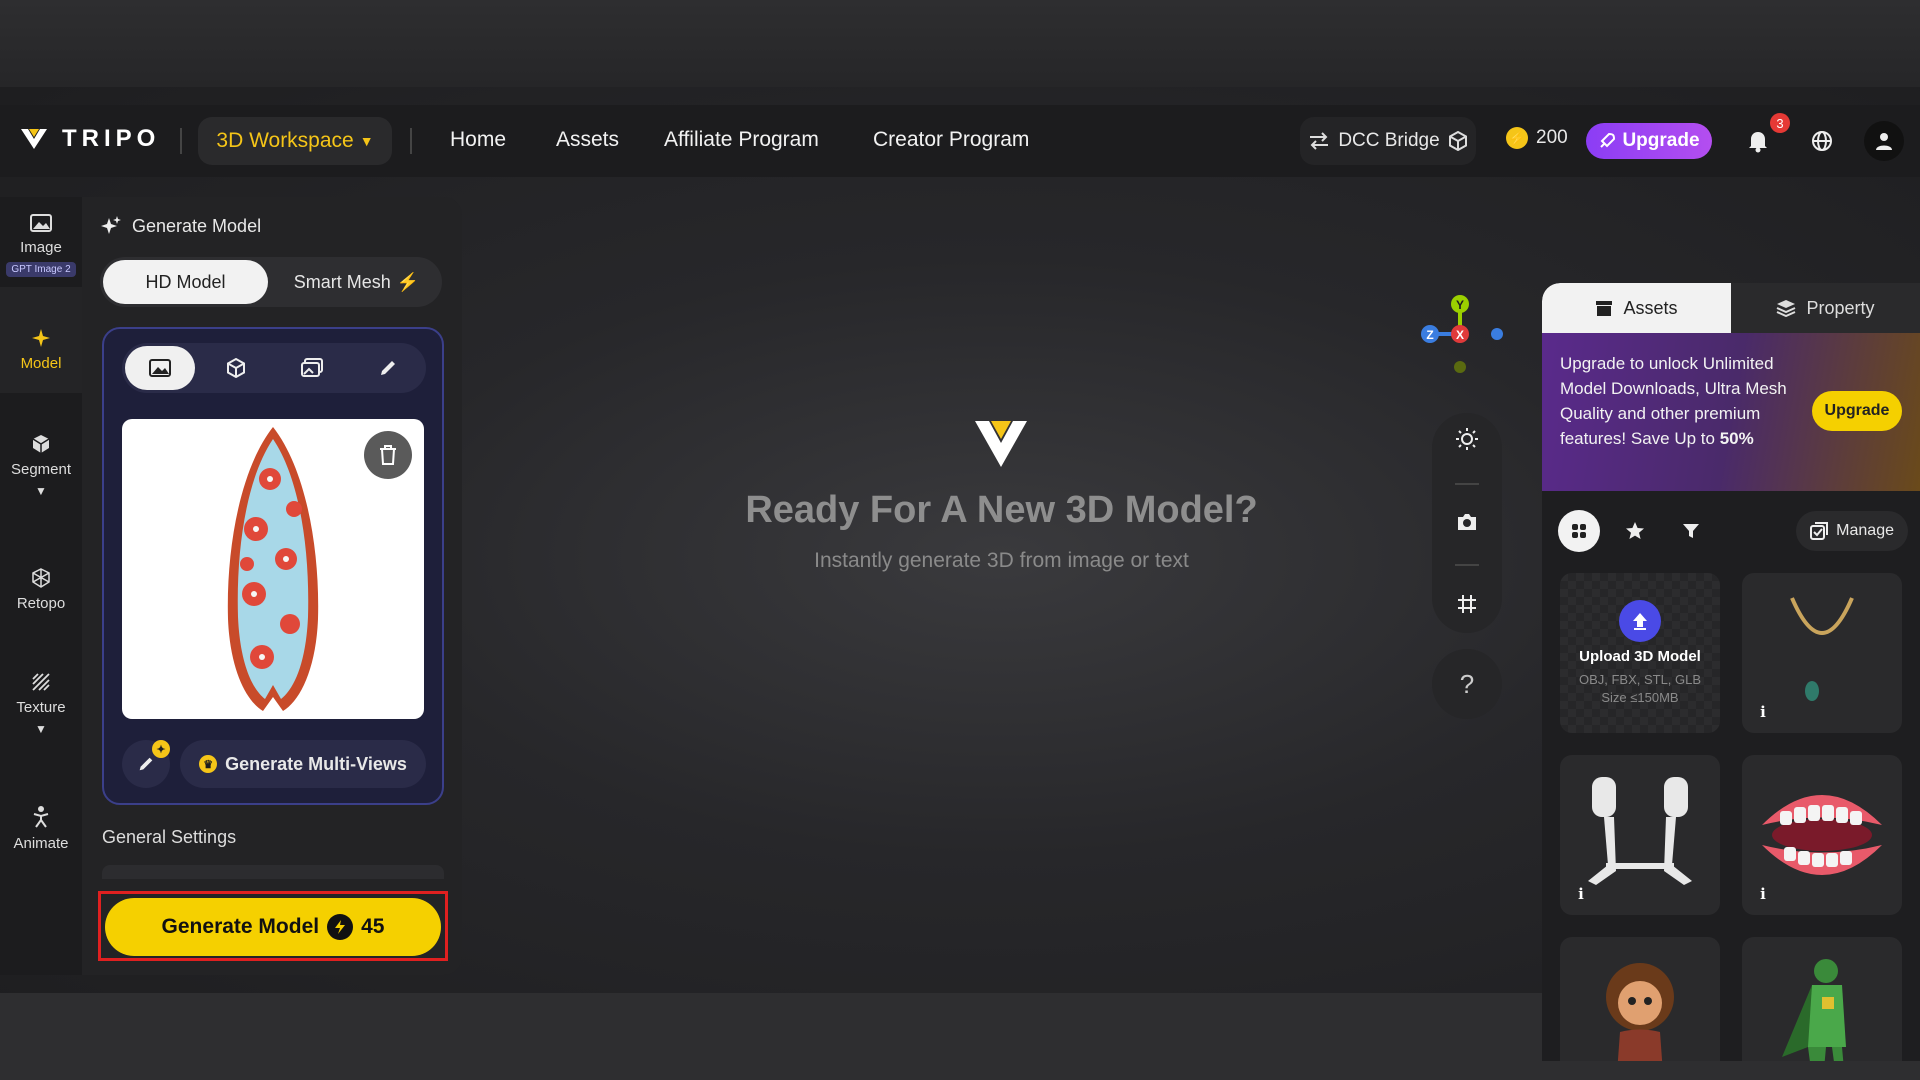  Describe the element at coordinates (1460, 305) in the screenshot. I see `axis-y-label: Y` at that location.